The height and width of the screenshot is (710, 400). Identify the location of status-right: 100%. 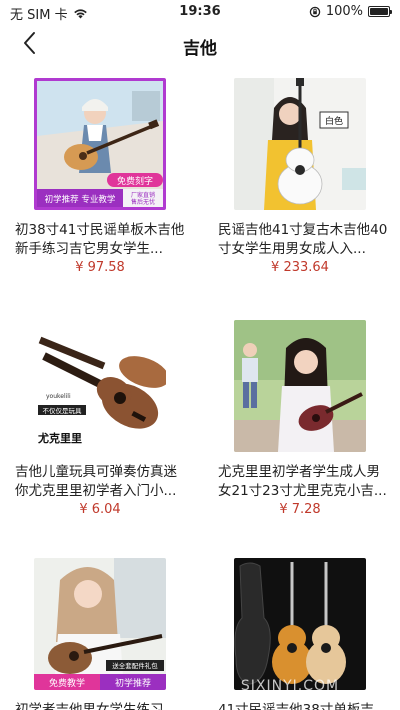
(350, 11).